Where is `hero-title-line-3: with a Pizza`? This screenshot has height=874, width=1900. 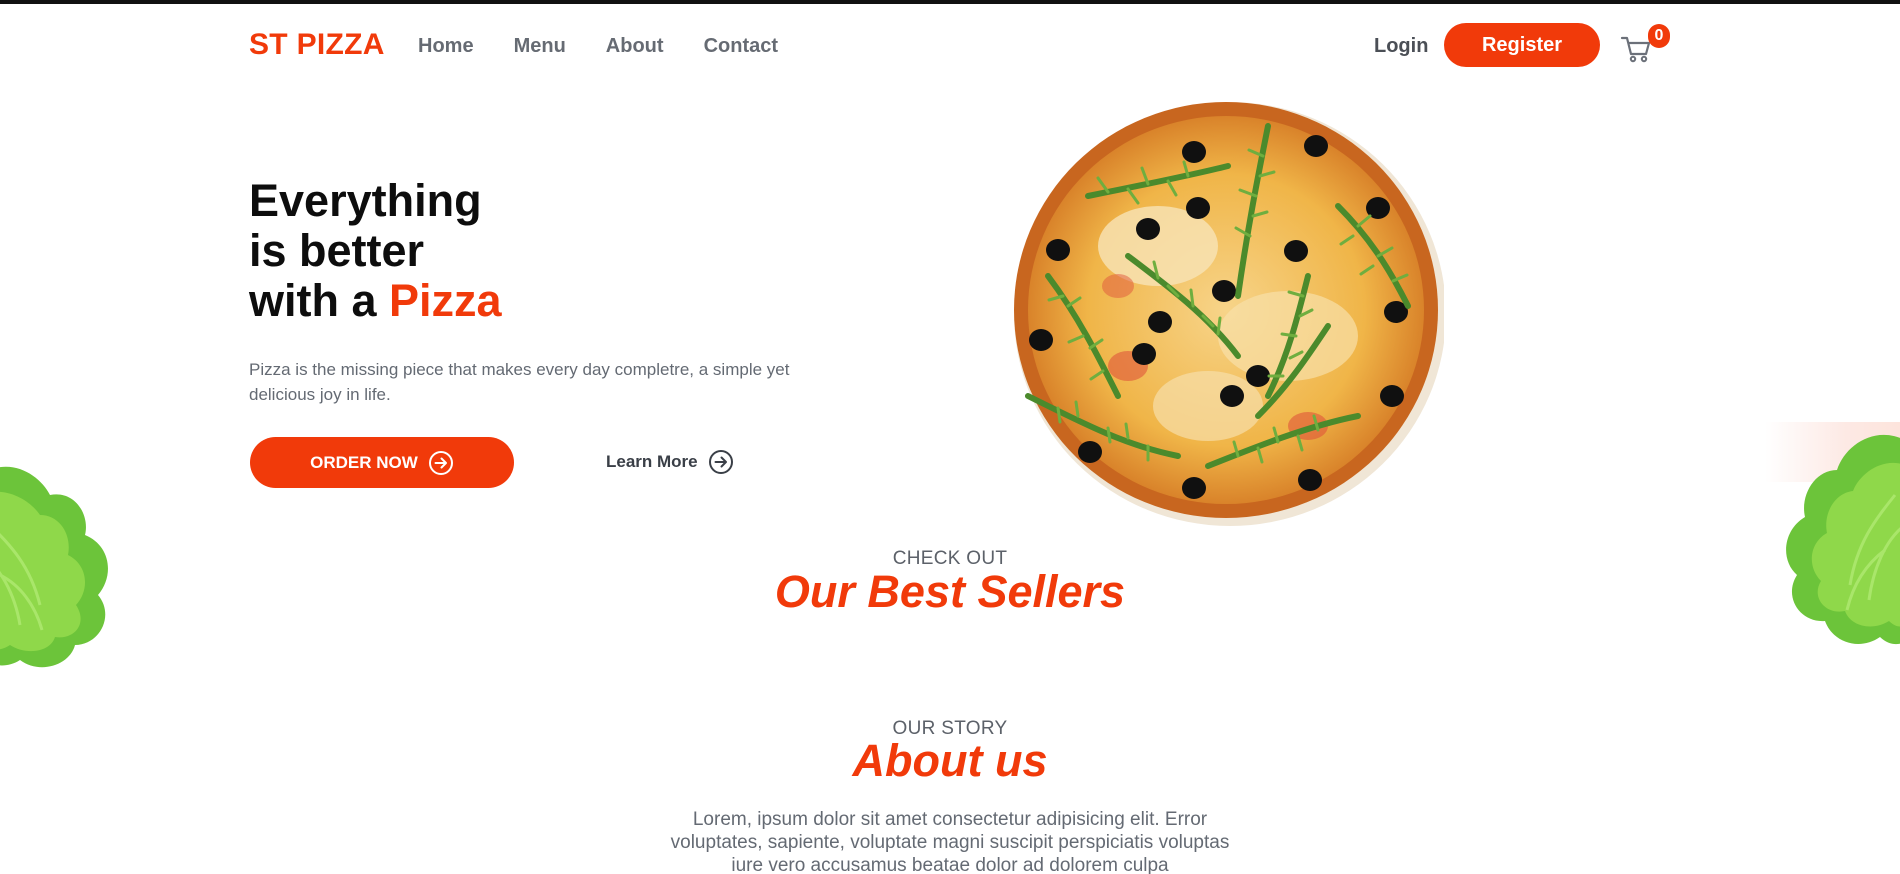
hero-title-line-3: with a Pizza is located at coordinates (375, 301).